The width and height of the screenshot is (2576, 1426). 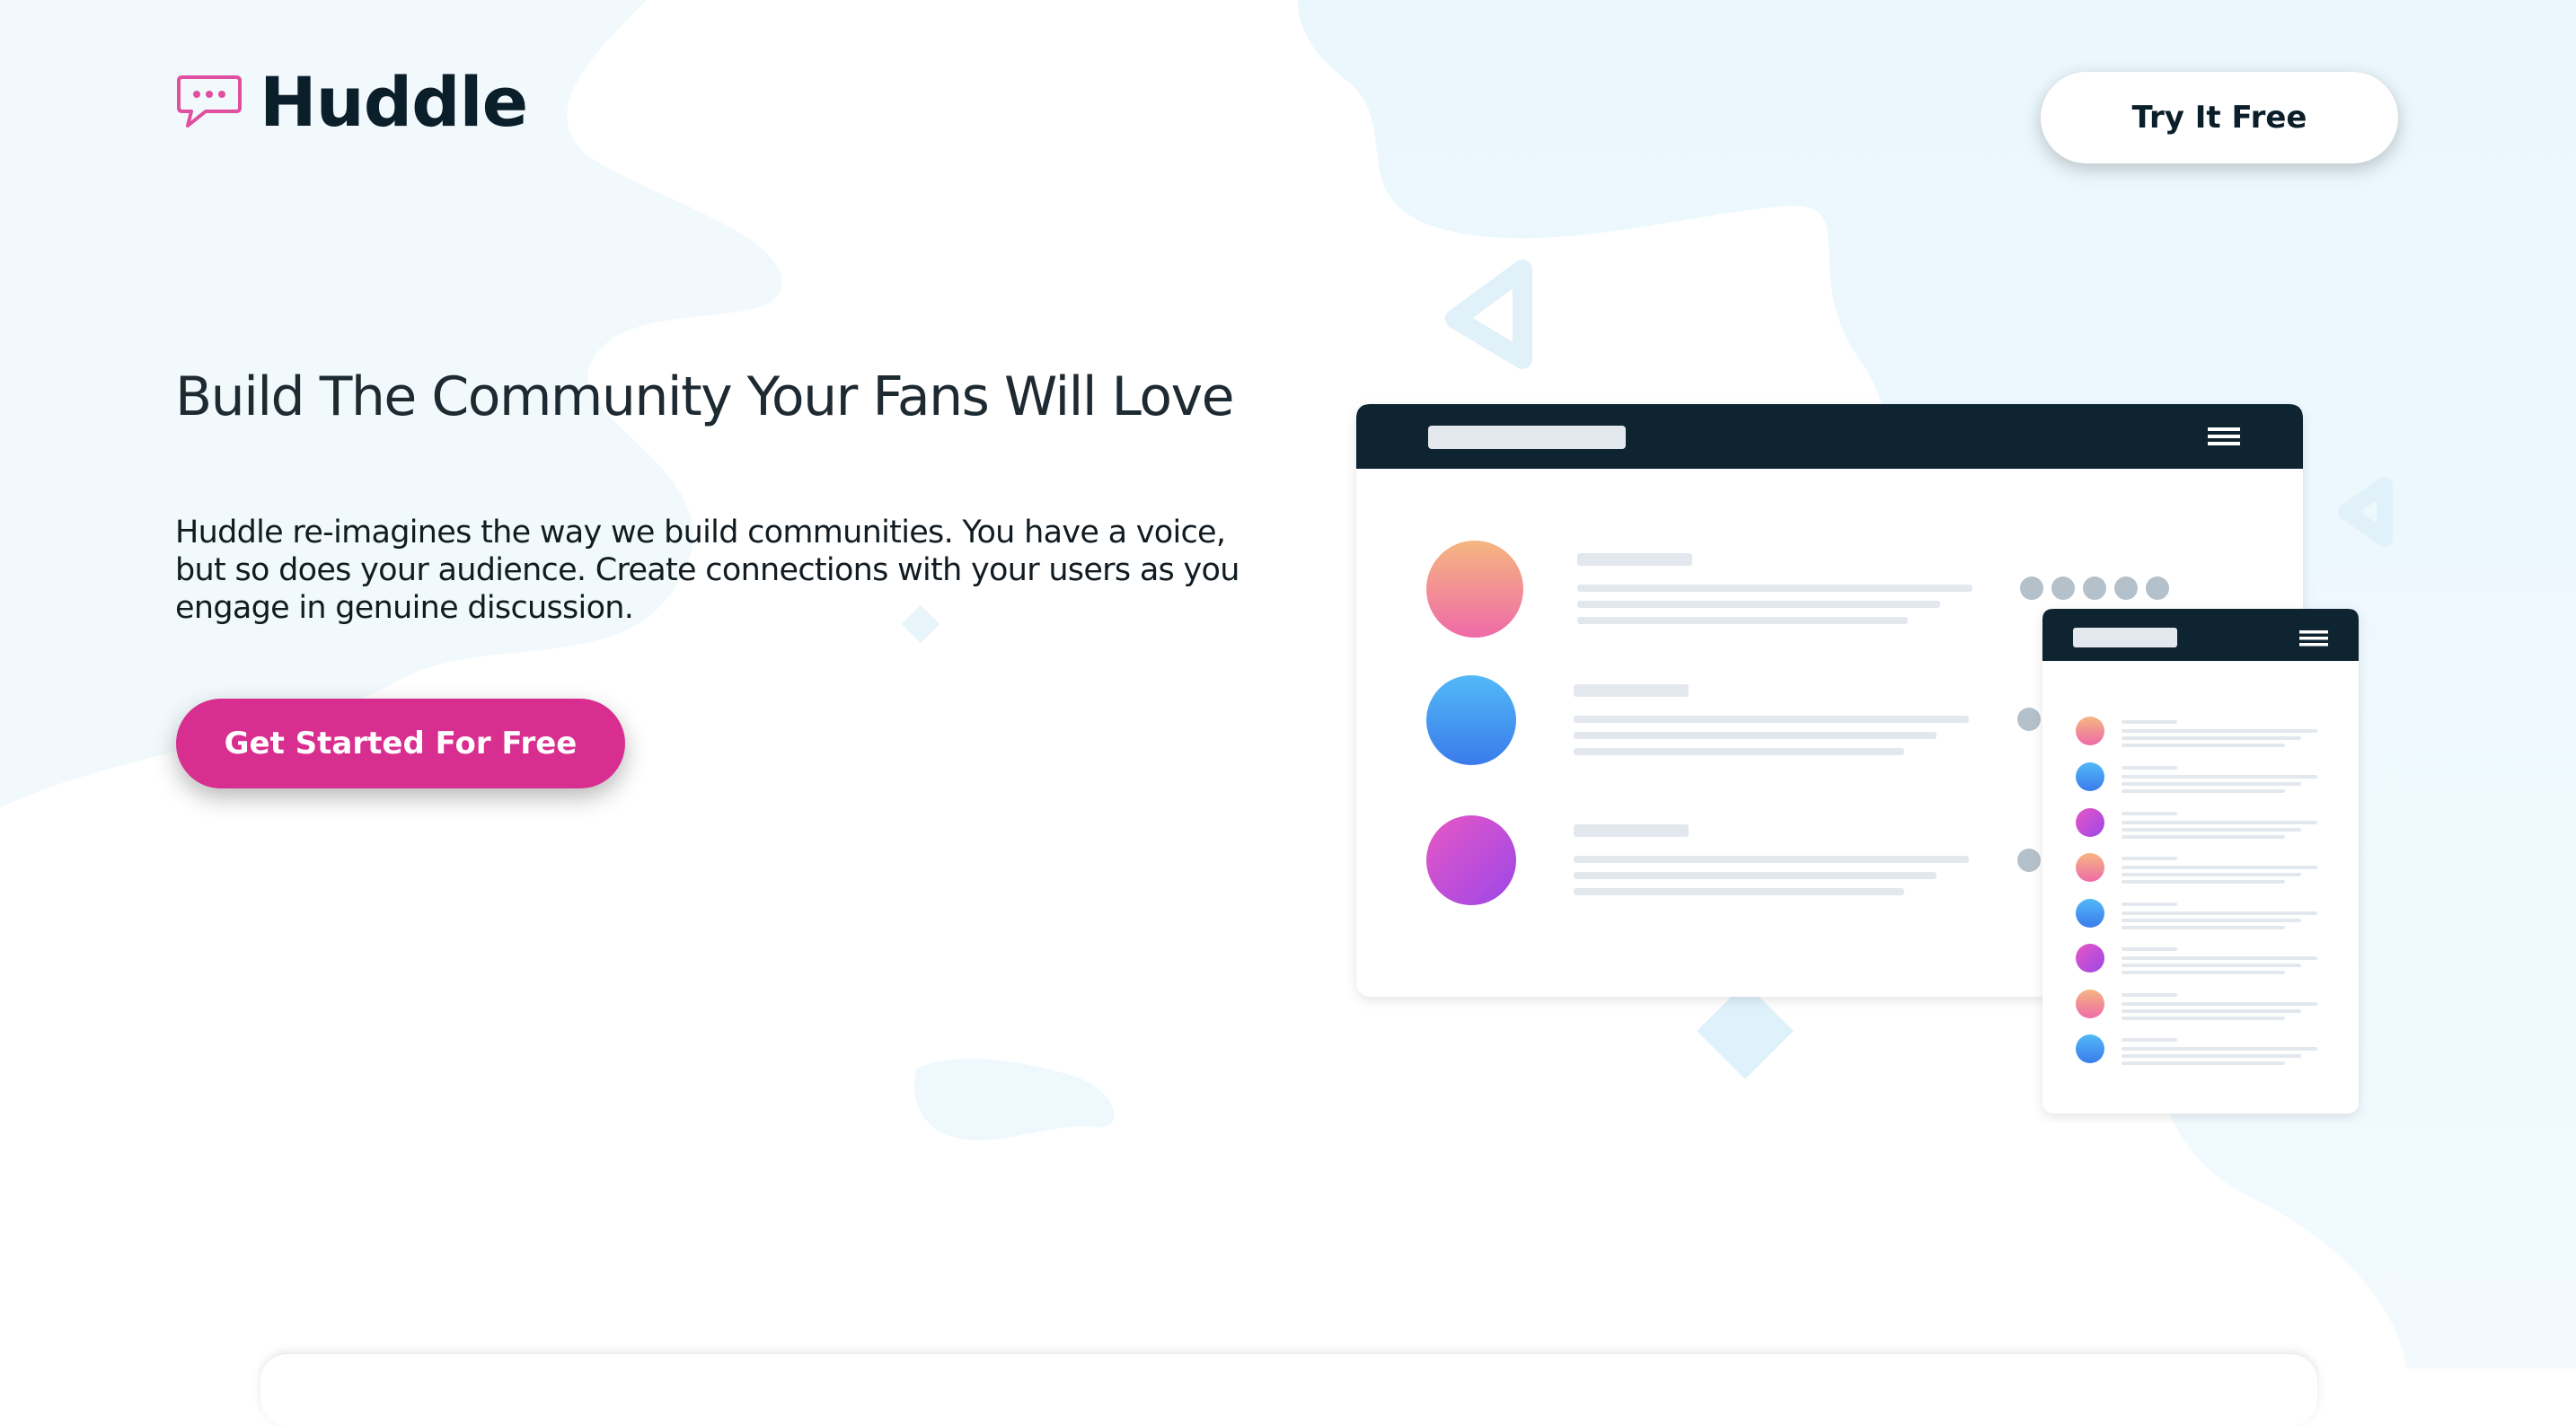 What do you see at coordinates (394, 102) in the screenshot?
I see `logo-text: Huddle` at bounding box center [394, 102].